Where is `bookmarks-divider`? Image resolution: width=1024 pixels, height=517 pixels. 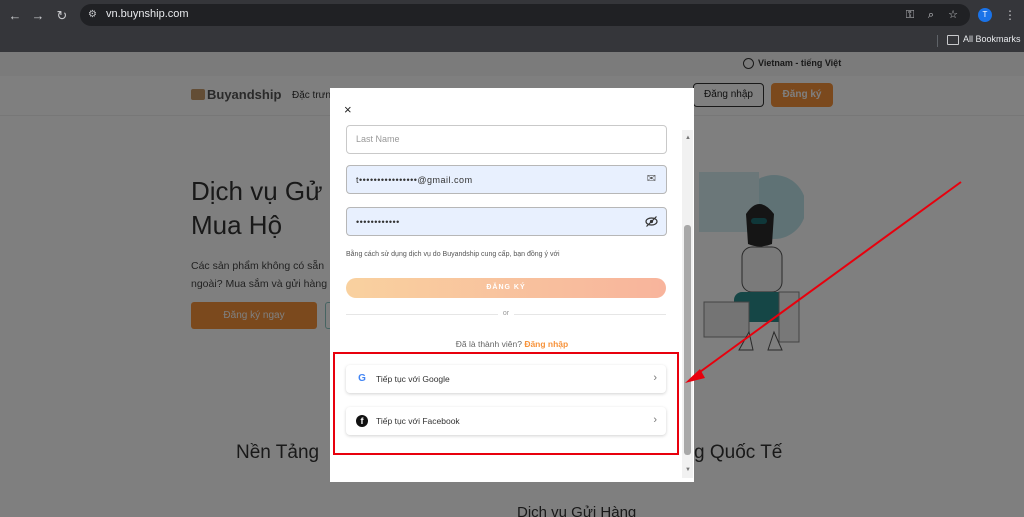 bookmarks-divider is located at coordinates (937, 41).